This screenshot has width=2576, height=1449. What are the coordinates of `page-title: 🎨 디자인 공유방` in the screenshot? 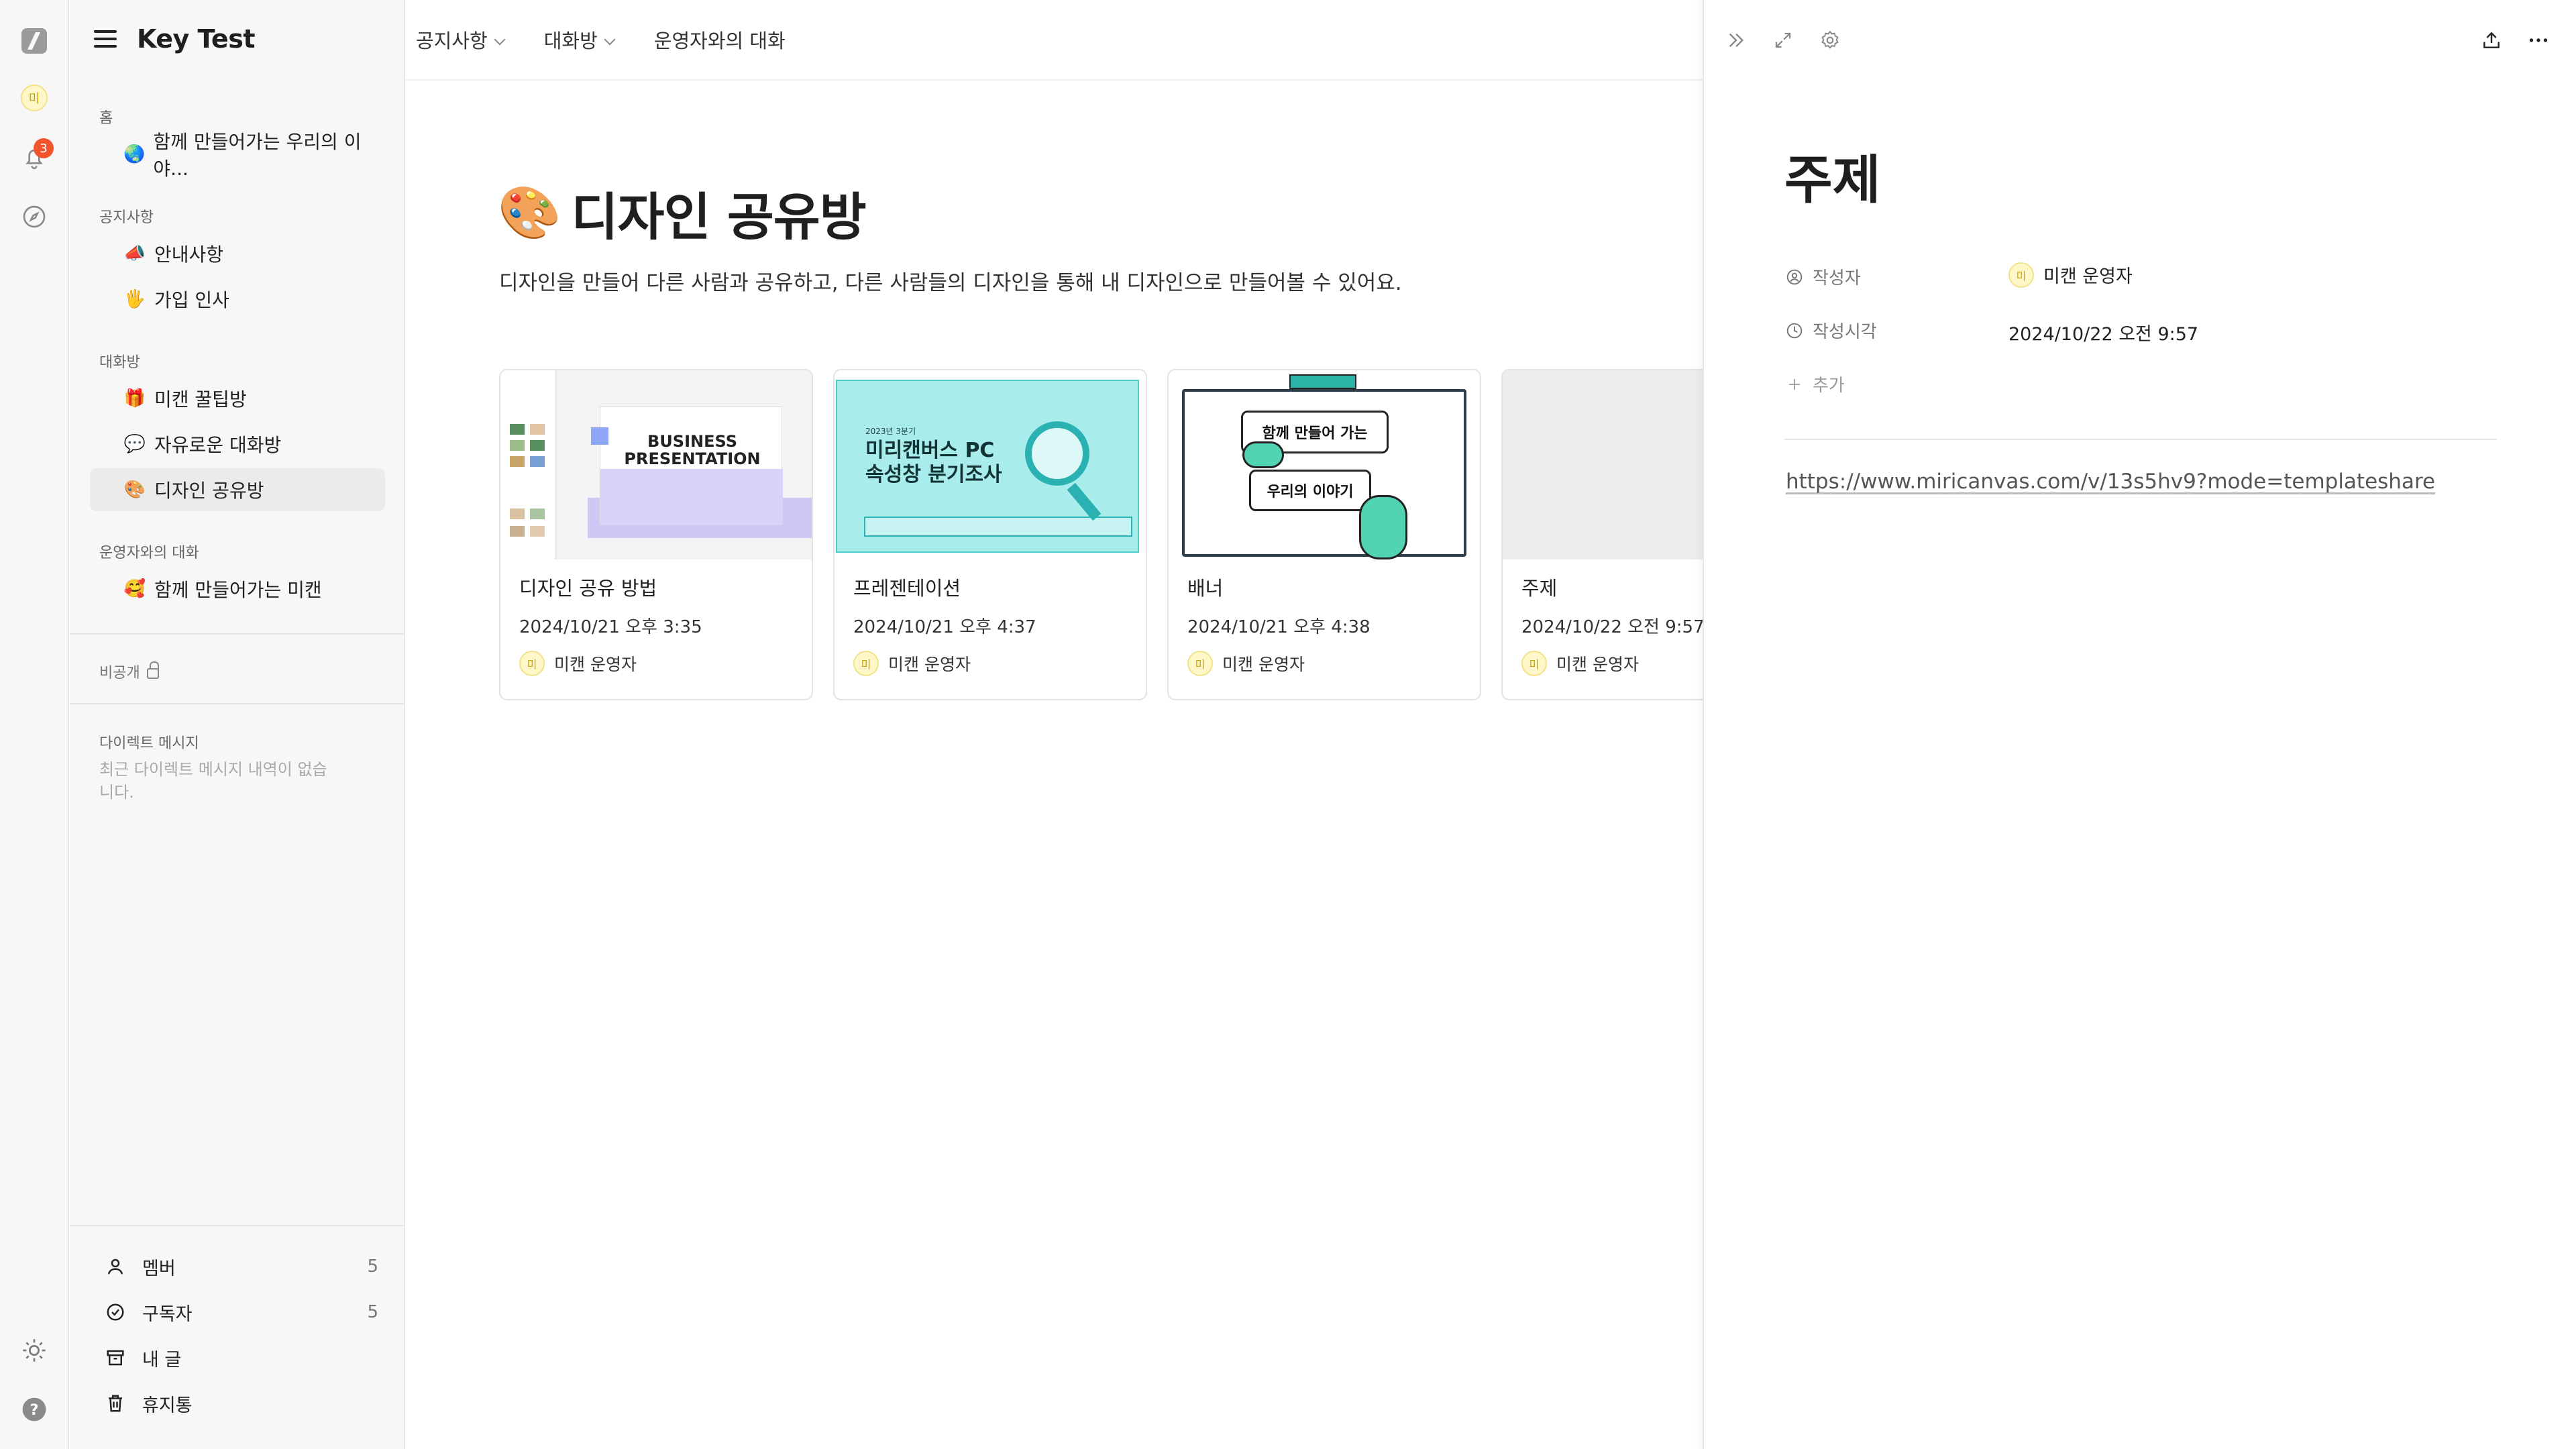 It's located at (682, 213).